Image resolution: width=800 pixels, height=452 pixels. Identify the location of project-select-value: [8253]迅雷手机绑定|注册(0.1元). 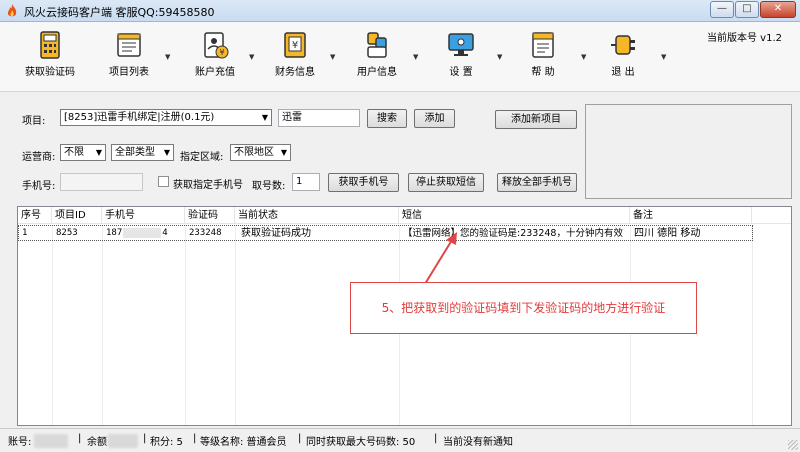
(139, 117).